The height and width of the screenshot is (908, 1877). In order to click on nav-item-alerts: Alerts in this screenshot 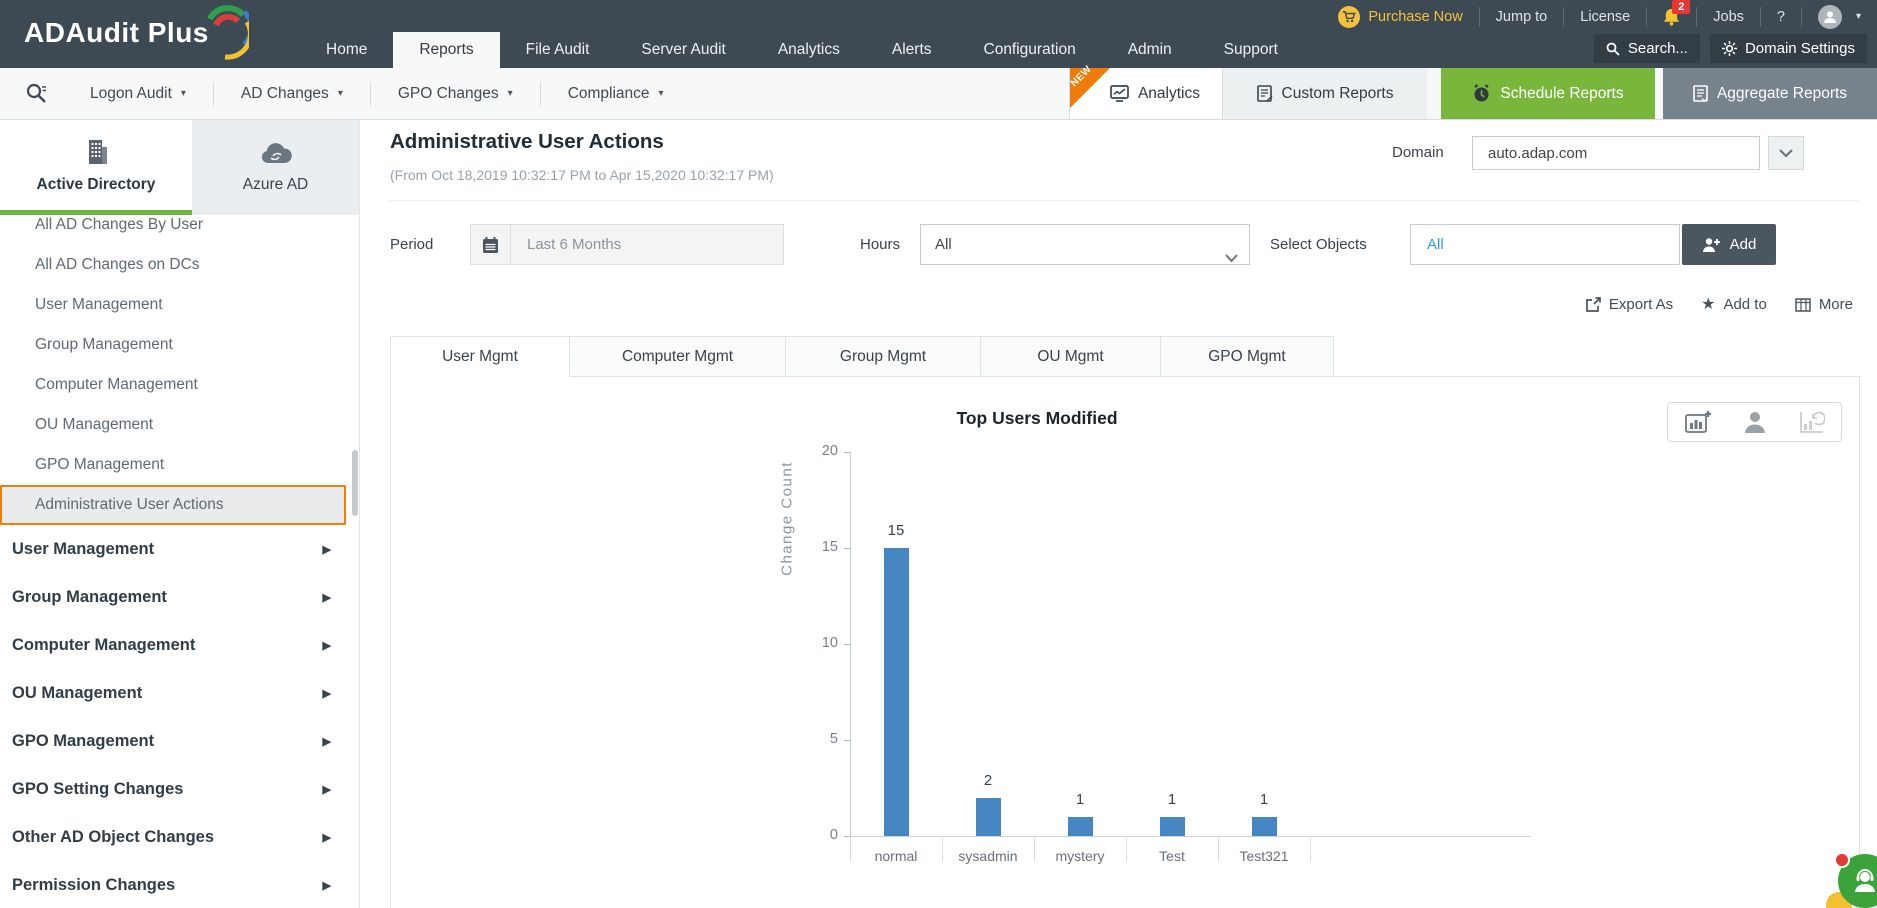, I will do `click(912, 50)`.